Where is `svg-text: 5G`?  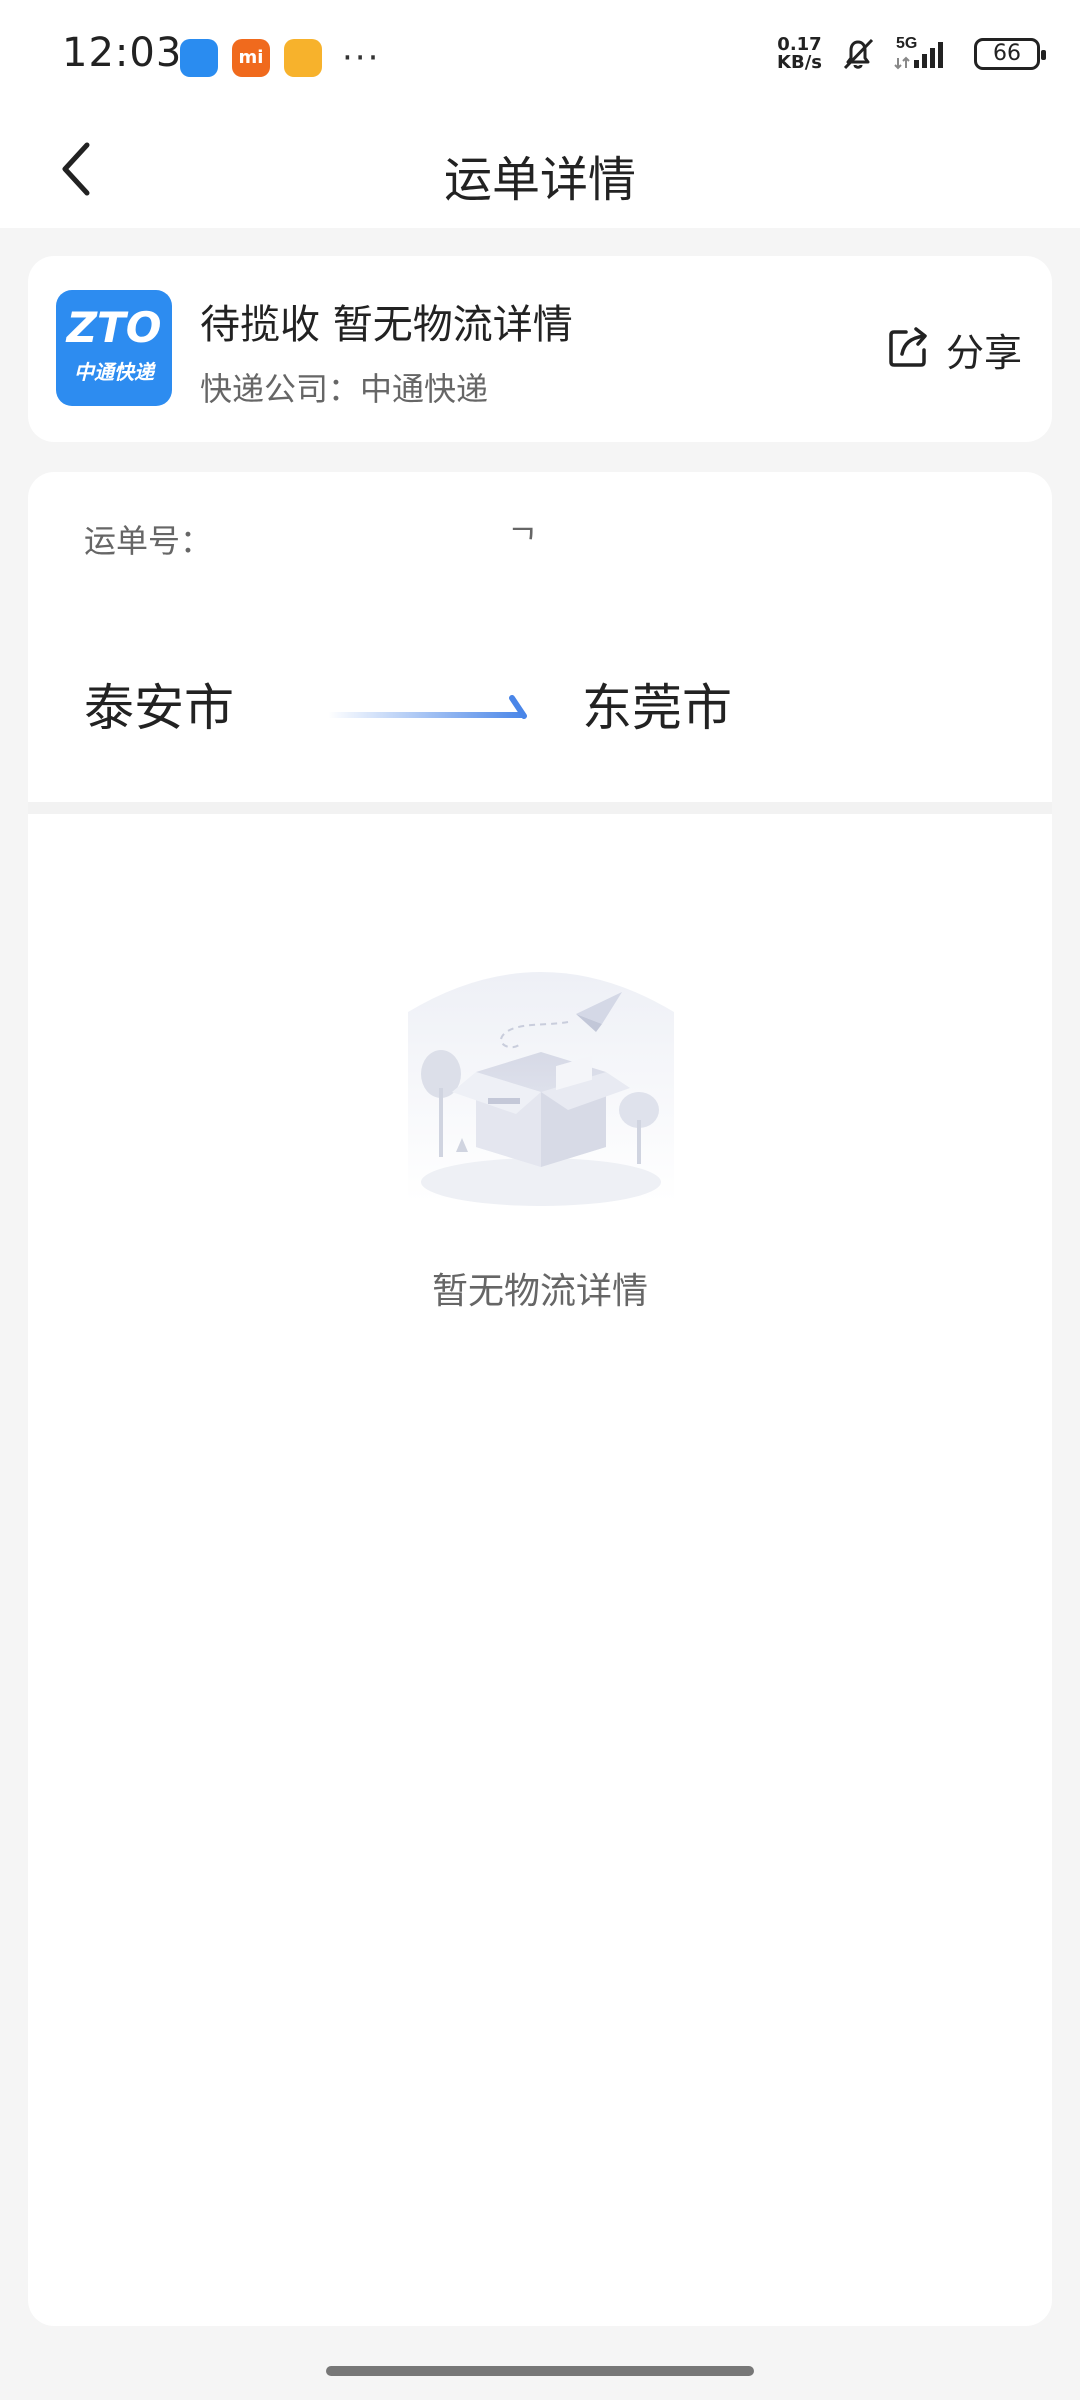
svg-text: 5G is located at coordinates (906, 43).